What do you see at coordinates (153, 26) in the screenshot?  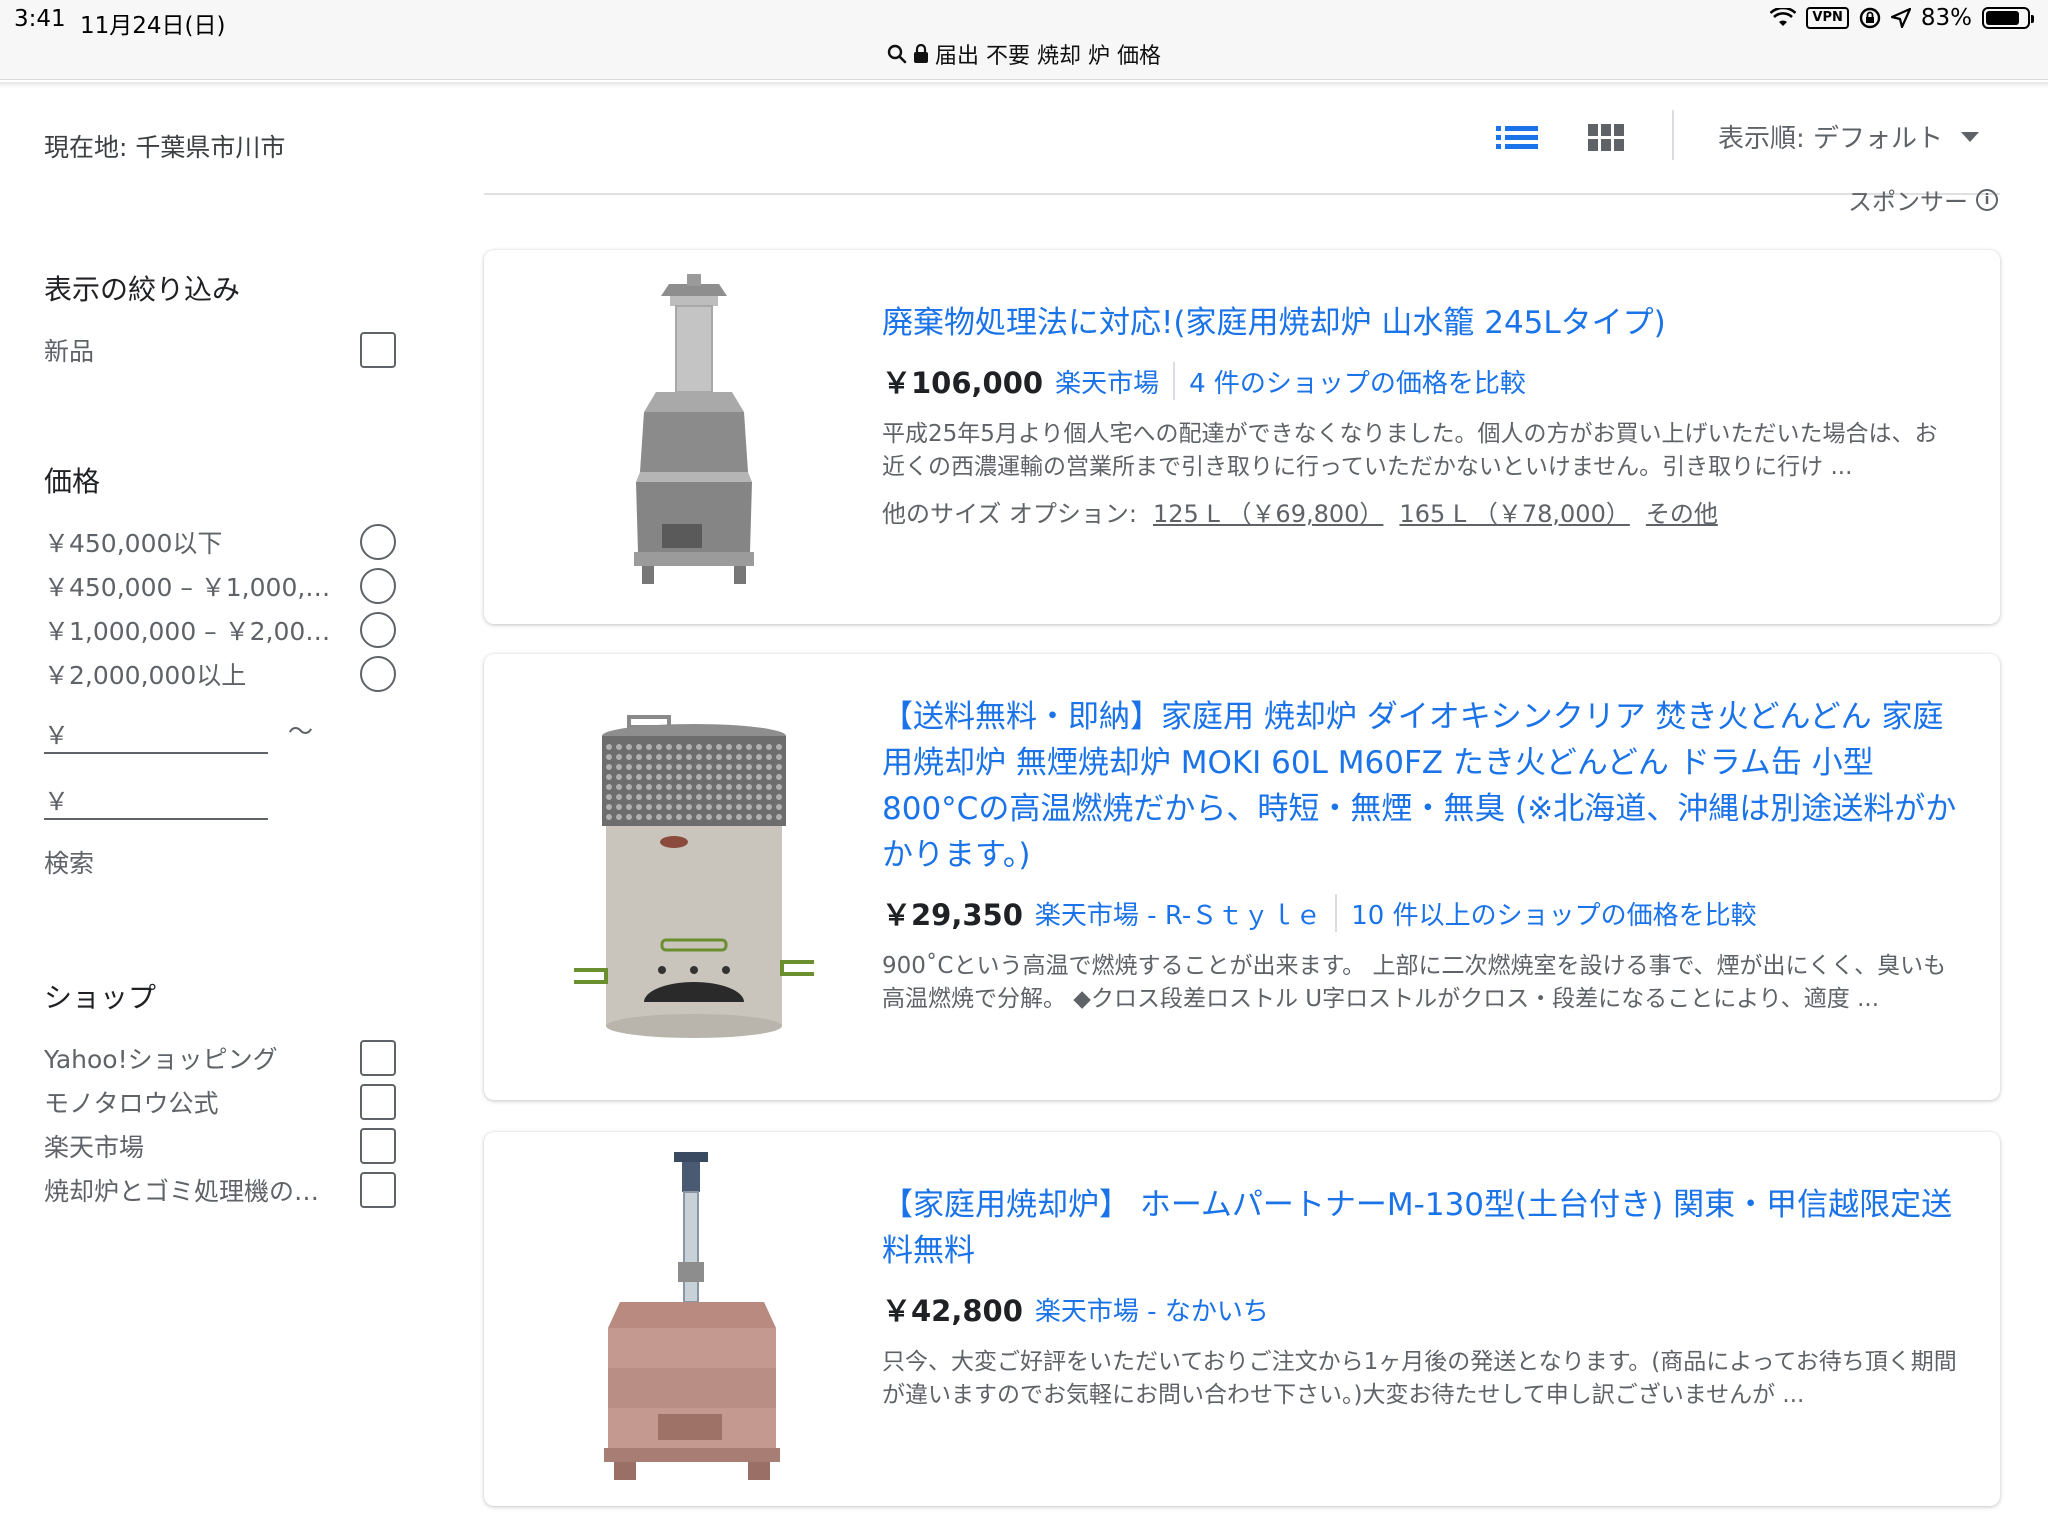 I see `date: 11月24日(日)` at bounding box center [153, 26].